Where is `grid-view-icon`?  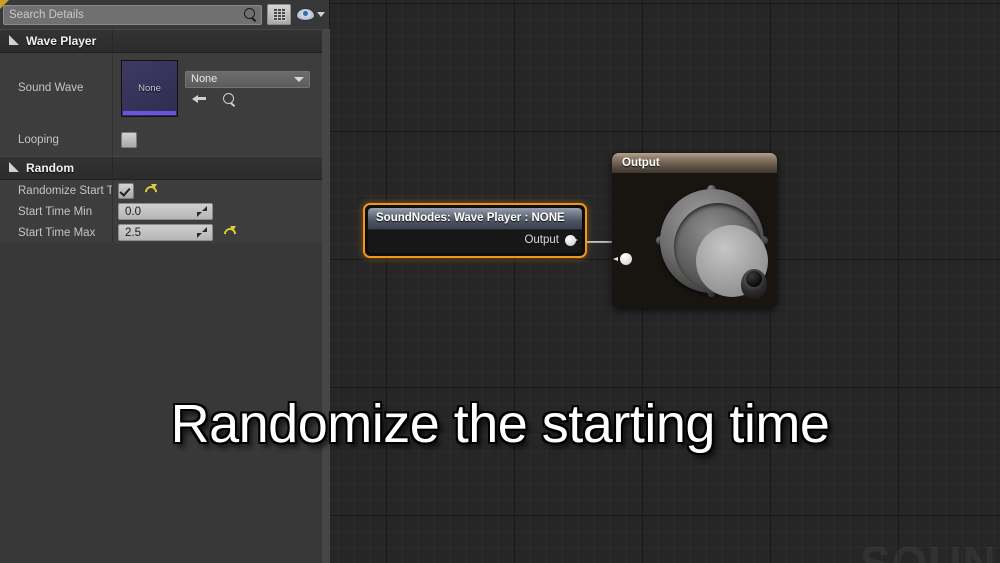 grid-view-icon is located at coordinates (279, 14).